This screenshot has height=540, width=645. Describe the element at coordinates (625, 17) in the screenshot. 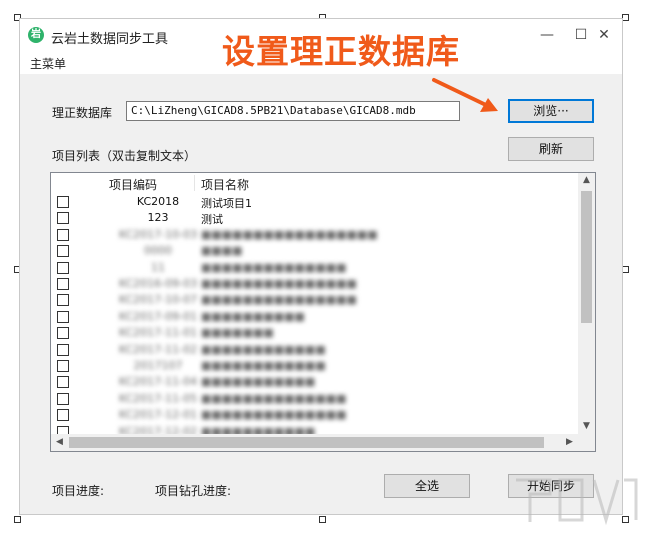

I see `resize-handle-top-right` at that location.